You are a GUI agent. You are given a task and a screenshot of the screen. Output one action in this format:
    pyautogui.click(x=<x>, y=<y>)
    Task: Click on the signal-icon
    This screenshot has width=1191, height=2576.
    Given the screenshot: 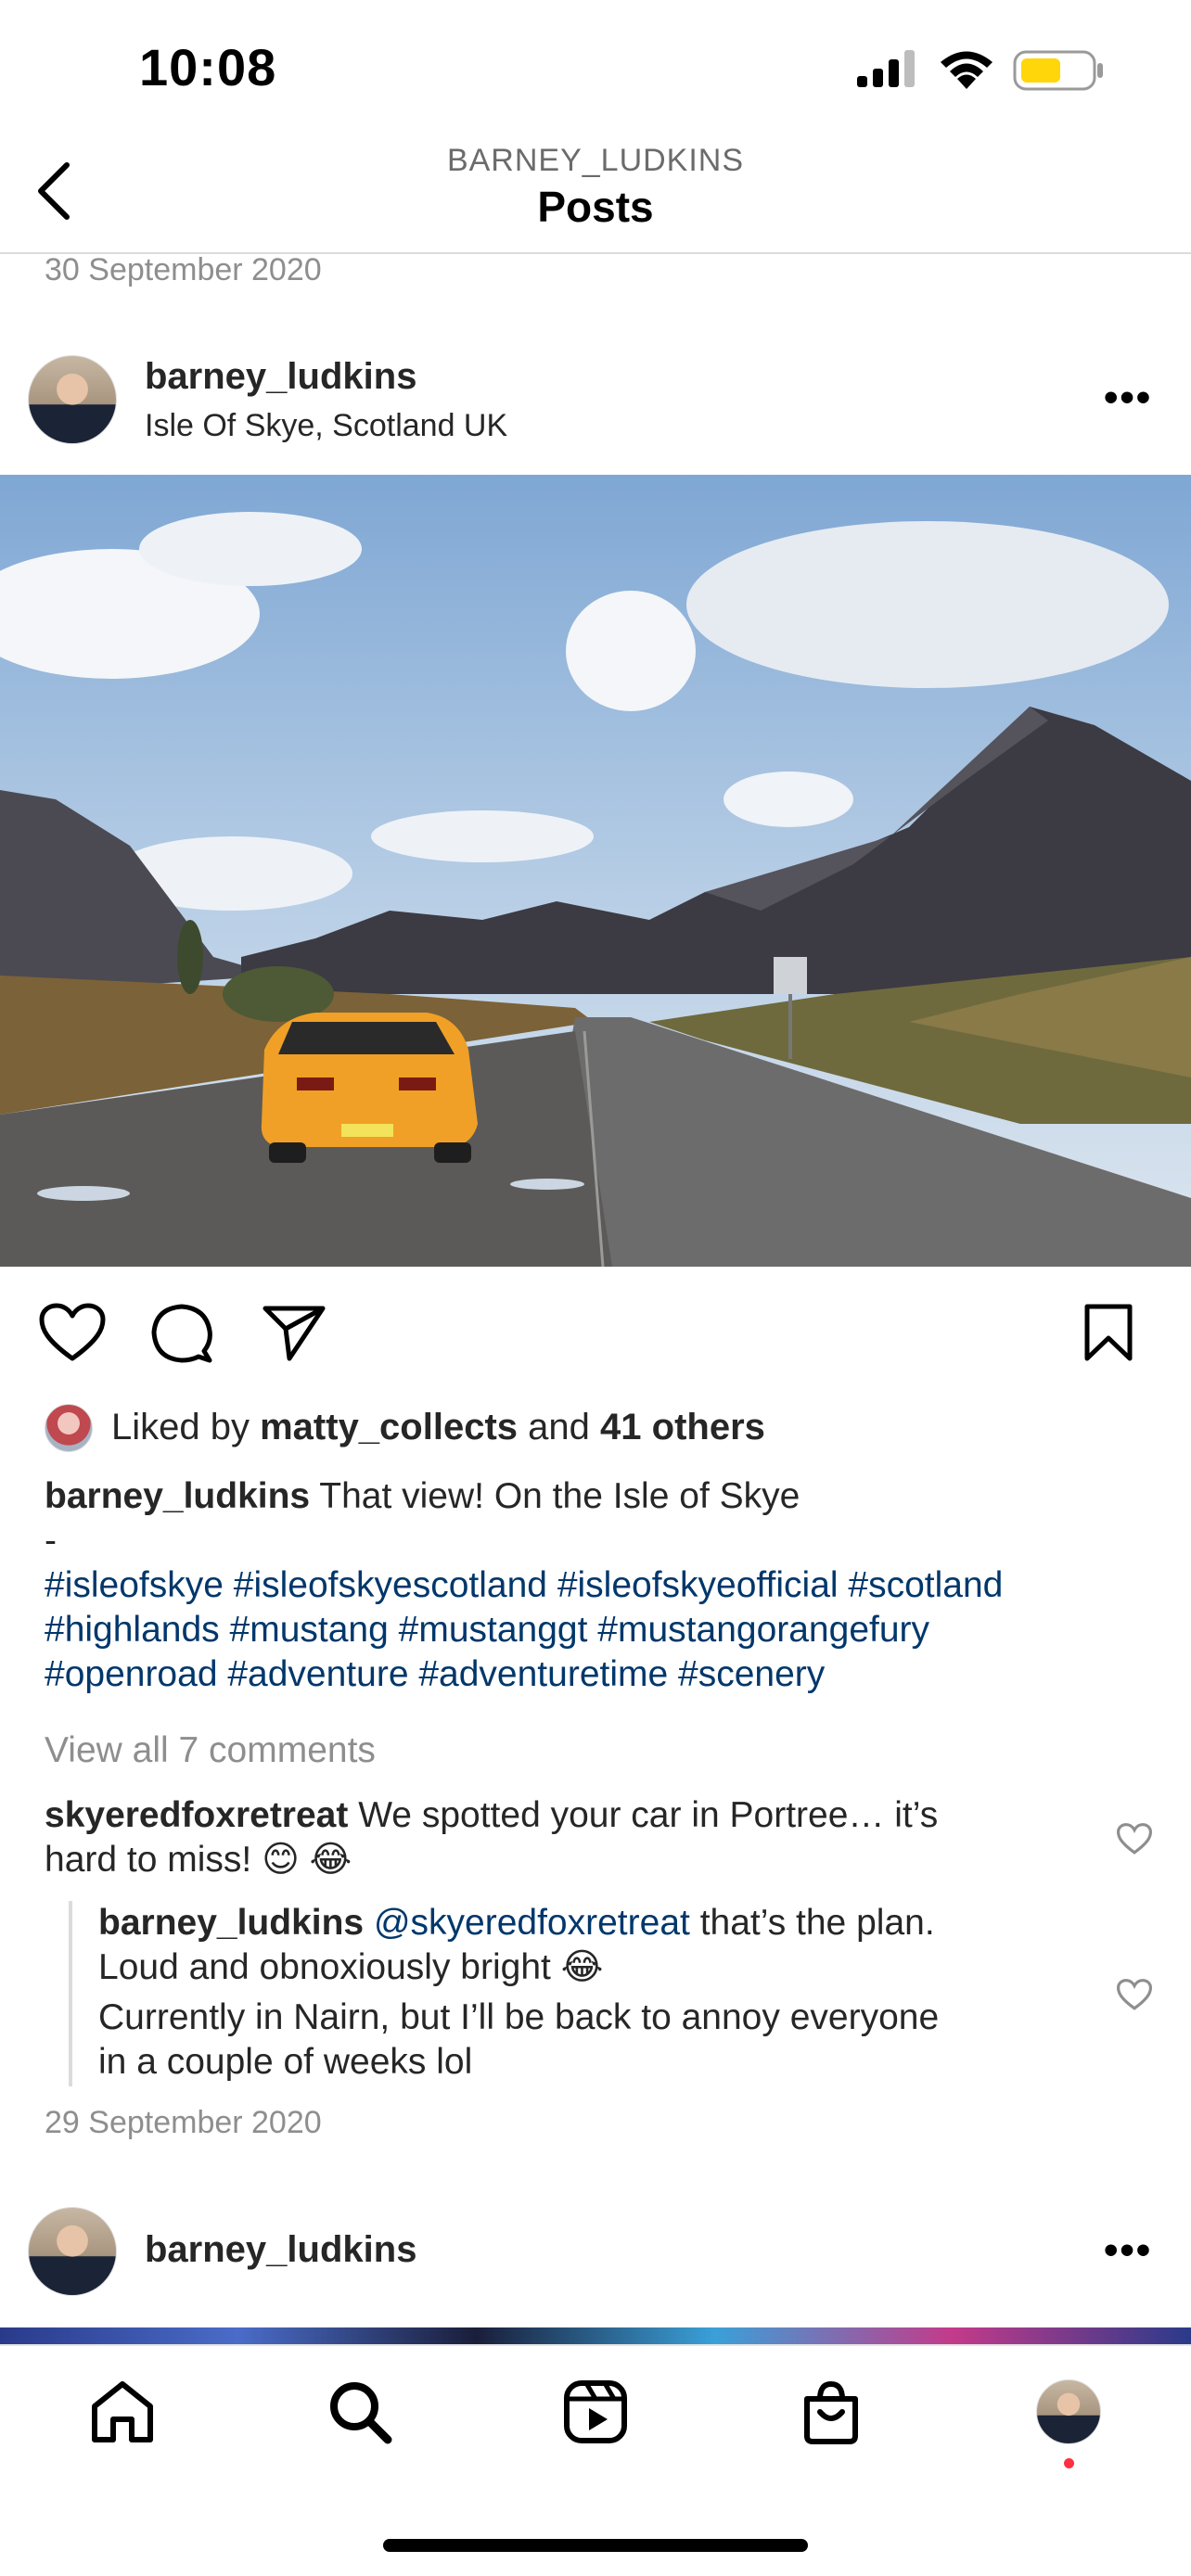 What is the action you would take?
    pyautogui.click(x=887, y=71)
    